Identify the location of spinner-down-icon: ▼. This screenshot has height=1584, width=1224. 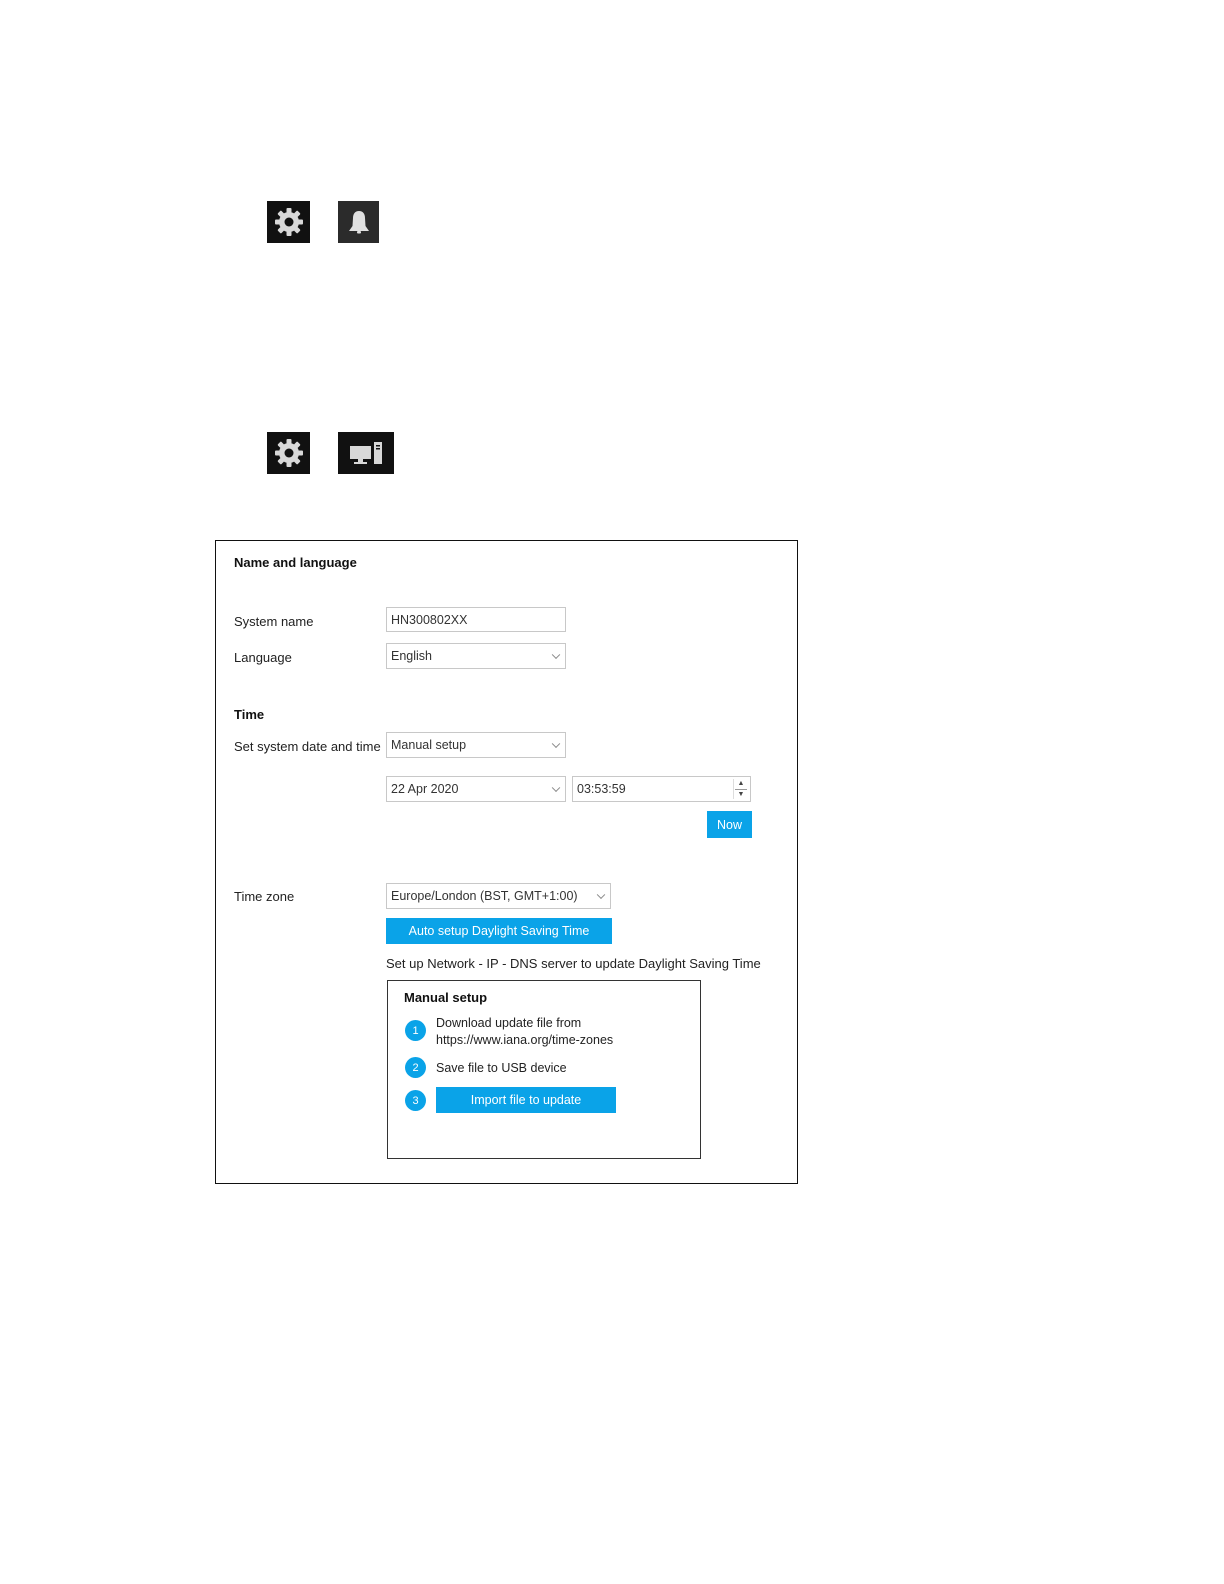
(741, 795).